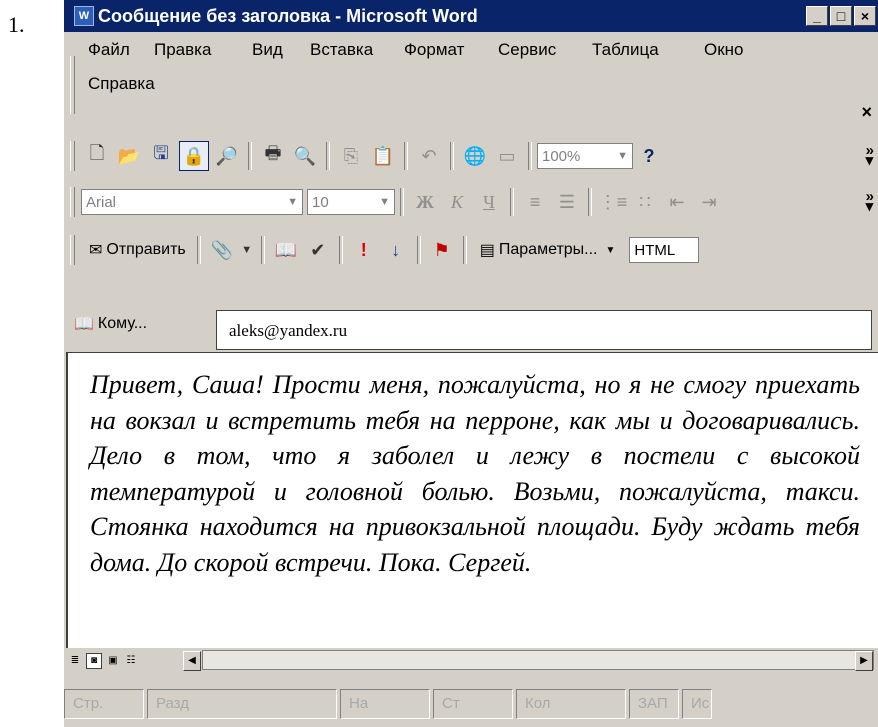  I want to click on preview-icon: 🔍, so click(305, 156).